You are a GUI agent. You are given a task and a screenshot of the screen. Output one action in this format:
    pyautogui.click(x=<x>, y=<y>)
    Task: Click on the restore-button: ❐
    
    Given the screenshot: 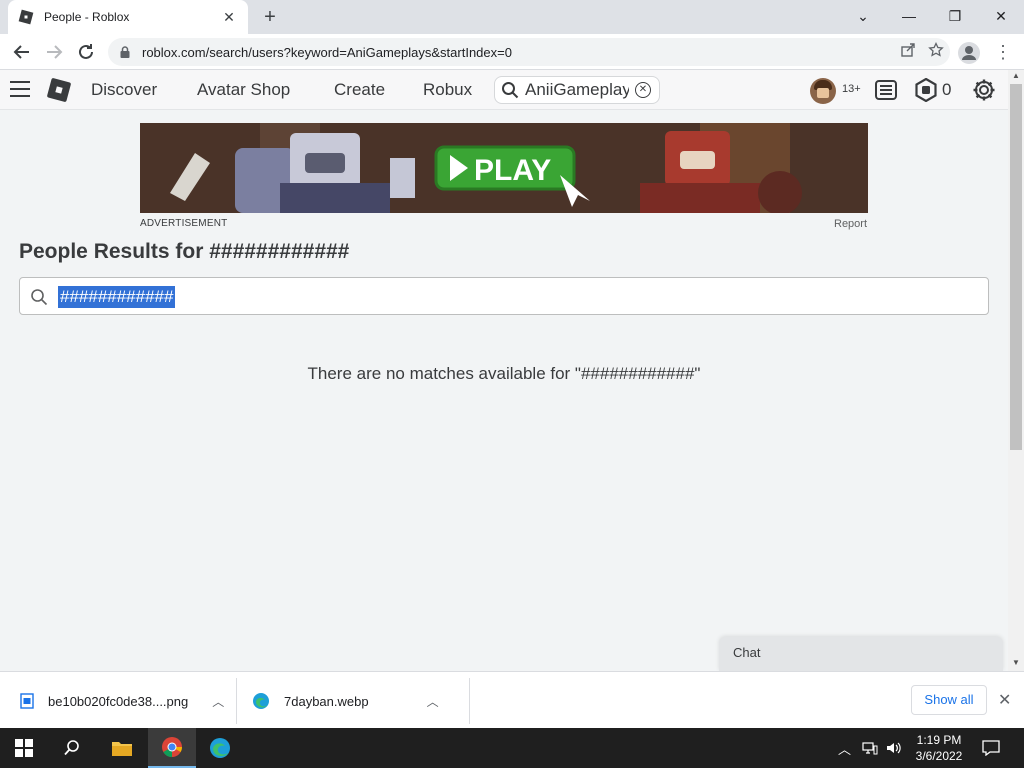 What is the action you would take?
    pyautogui.click(x=955, y=16)
    